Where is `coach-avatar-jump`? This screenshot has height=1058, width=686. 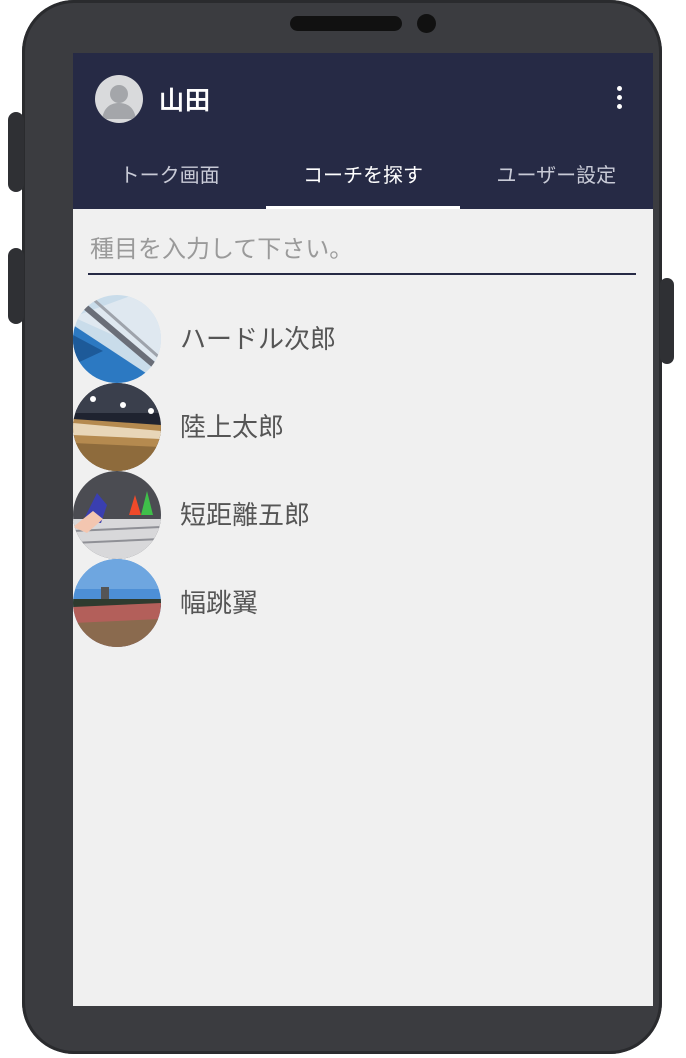
coach-avatar-jump is located at coordinates (117, 603).